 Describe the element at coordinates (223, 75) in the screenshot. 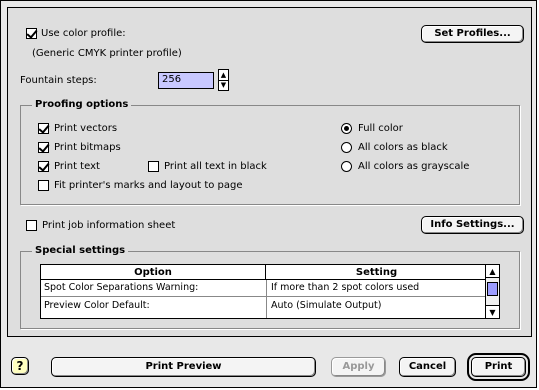

I see `stepper-up-icon: ▲` at that location.